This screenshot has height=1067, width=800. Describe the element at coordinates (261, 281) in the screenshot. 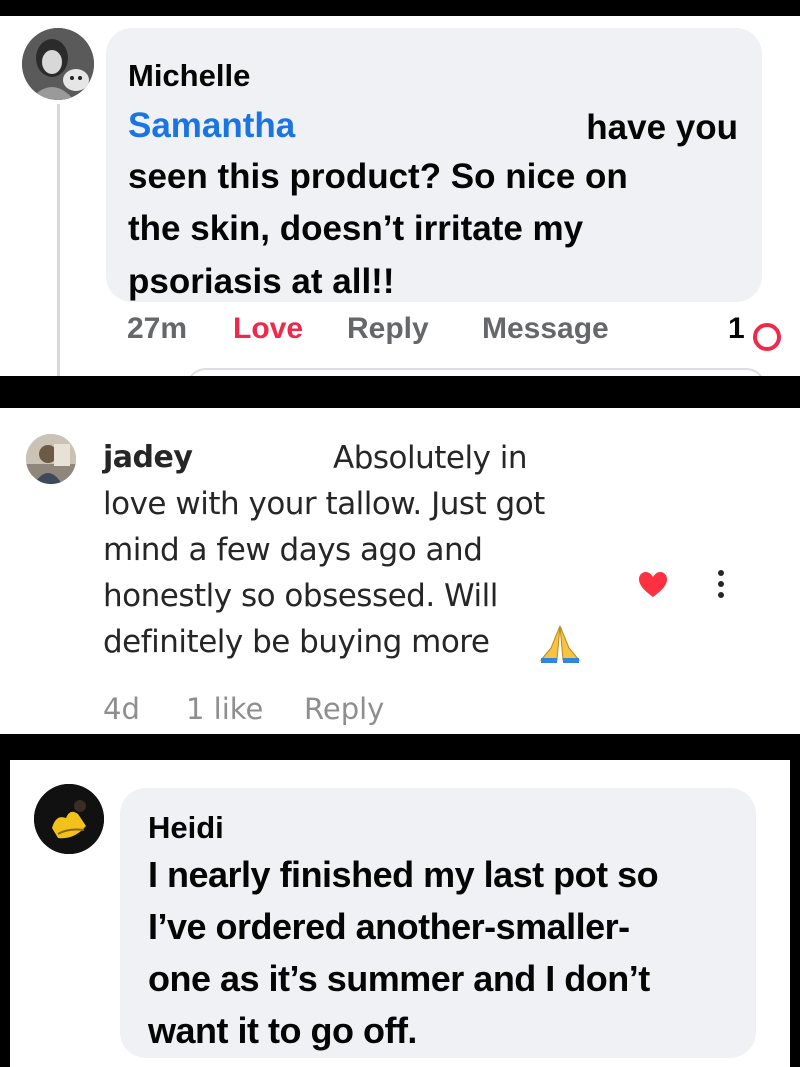

I see `comment-text-line: psoriasis at all!!` at that location.